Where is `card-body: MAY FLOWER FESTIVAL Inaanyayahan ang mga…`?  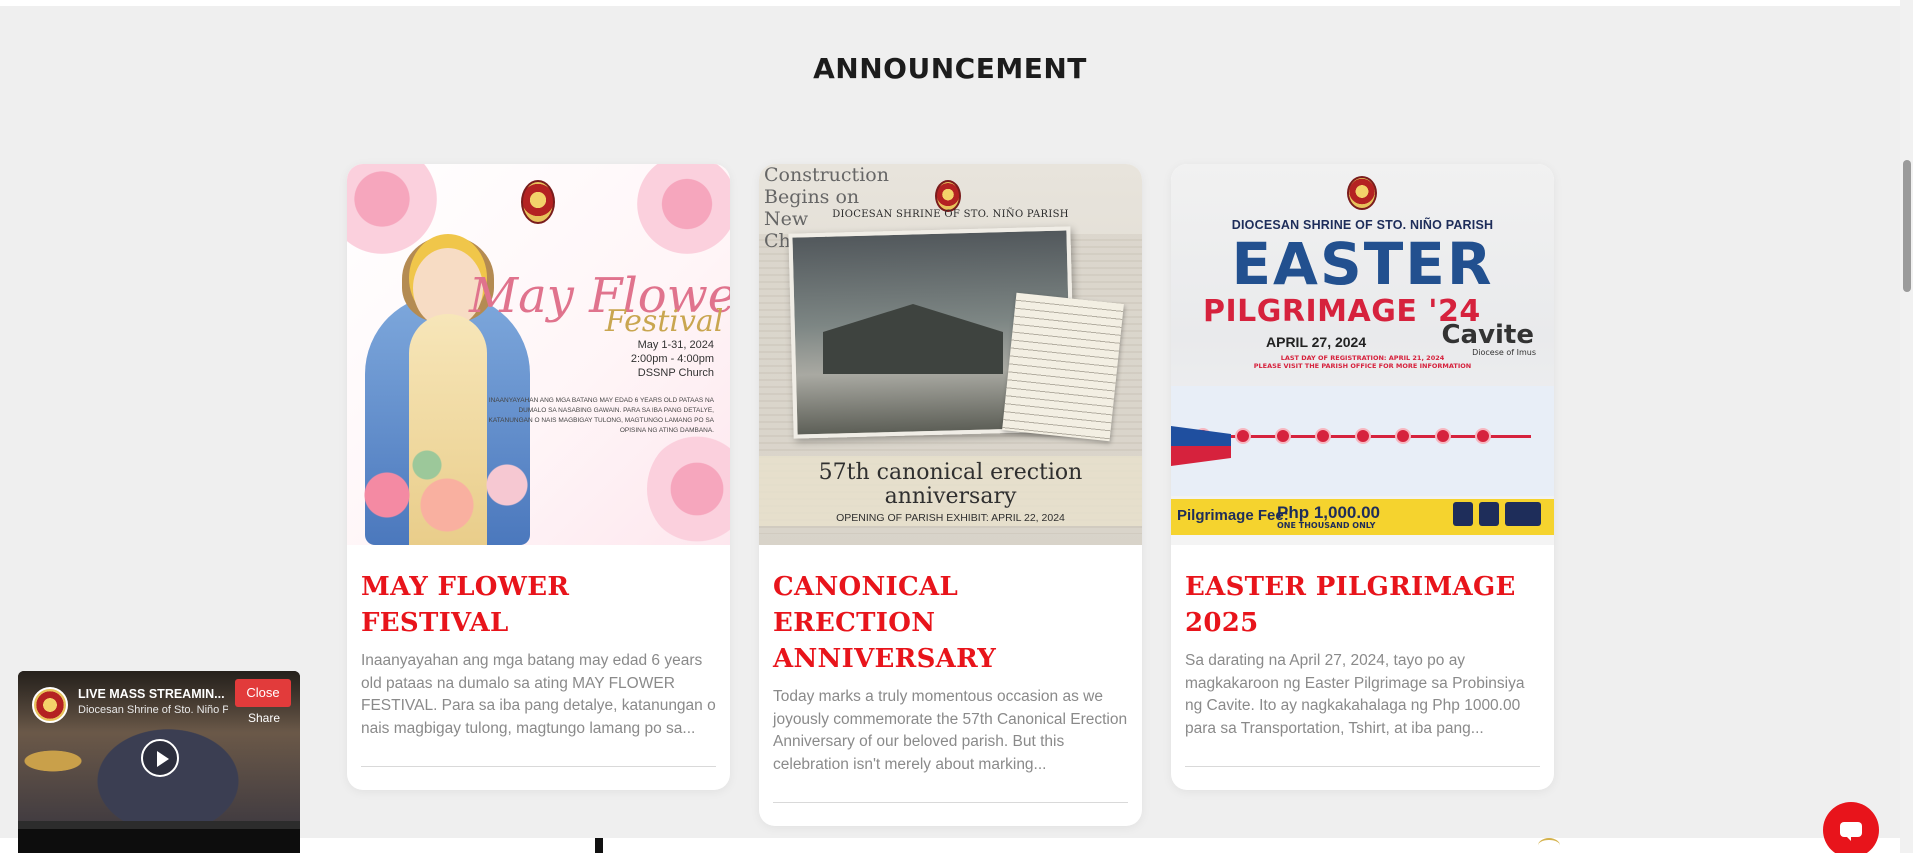
card-body: MAY FLOWER FESTIVAL Inaanyayahan ang mga… is located at coordinates (538, 667).